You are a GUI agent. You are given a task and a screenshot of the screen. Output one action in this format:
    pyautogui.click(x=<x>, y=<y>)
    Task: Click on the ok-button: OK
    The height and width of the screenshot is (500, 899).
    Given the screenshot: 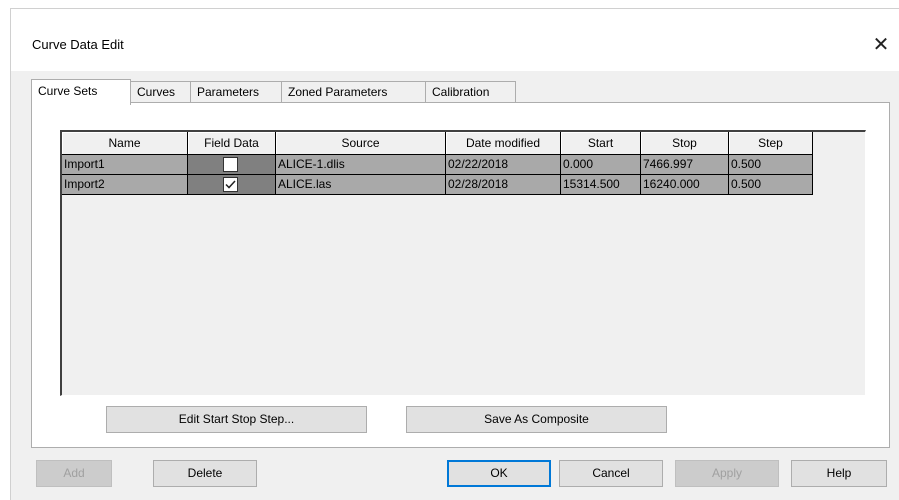 What is the action you would take?
    pyautogui.click(x=499, y=473)
    